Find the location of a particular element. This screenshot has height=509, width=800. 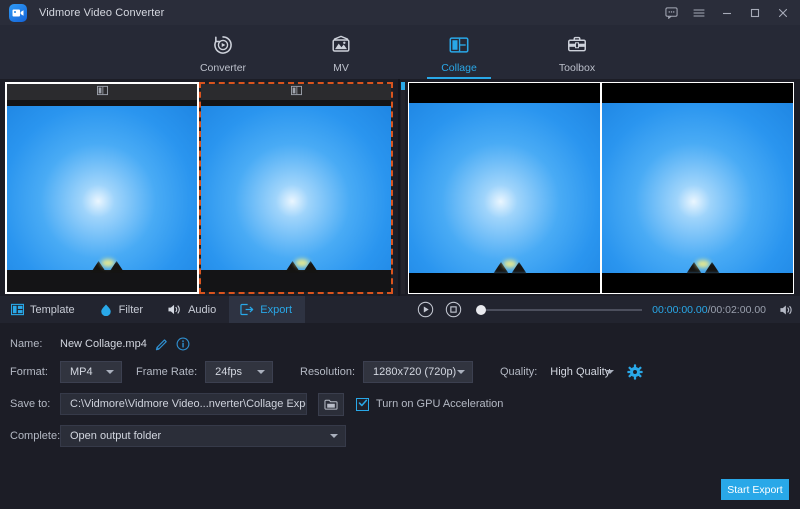

nav-tab-collage: Collage is located at coordinates (459, 54).